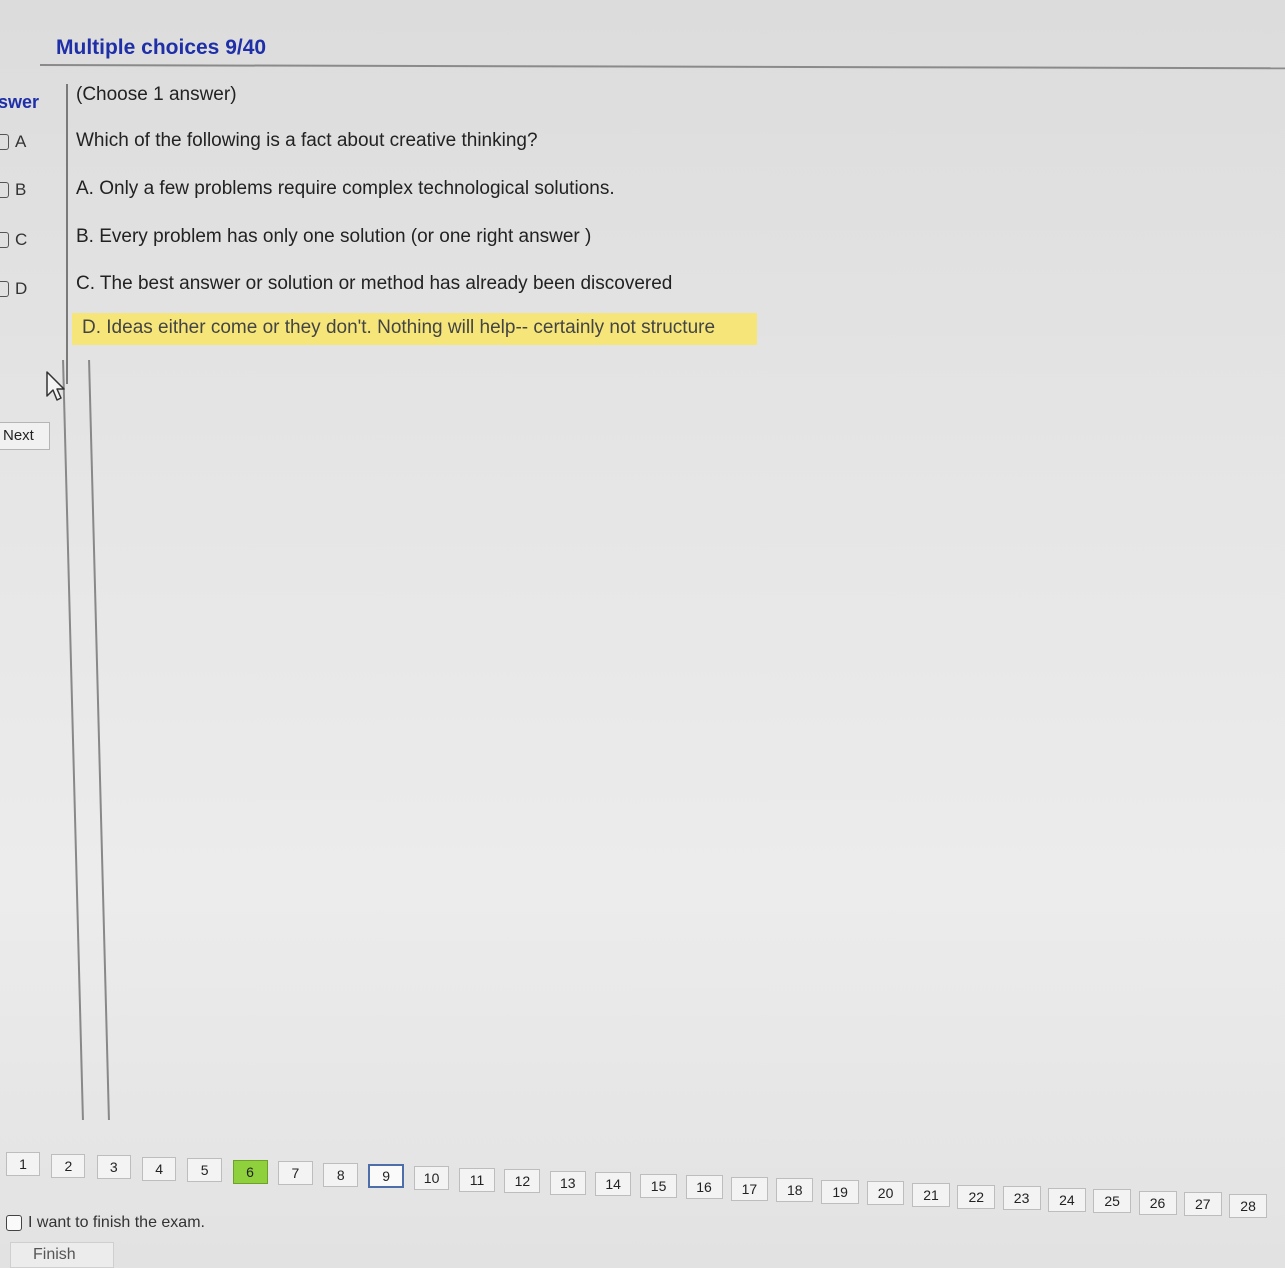 This screenshot has width=1285, height=1268. Describe the element at coordinates (250, 1171) in the screenshot. I see `page-button-6: 6` at that location.